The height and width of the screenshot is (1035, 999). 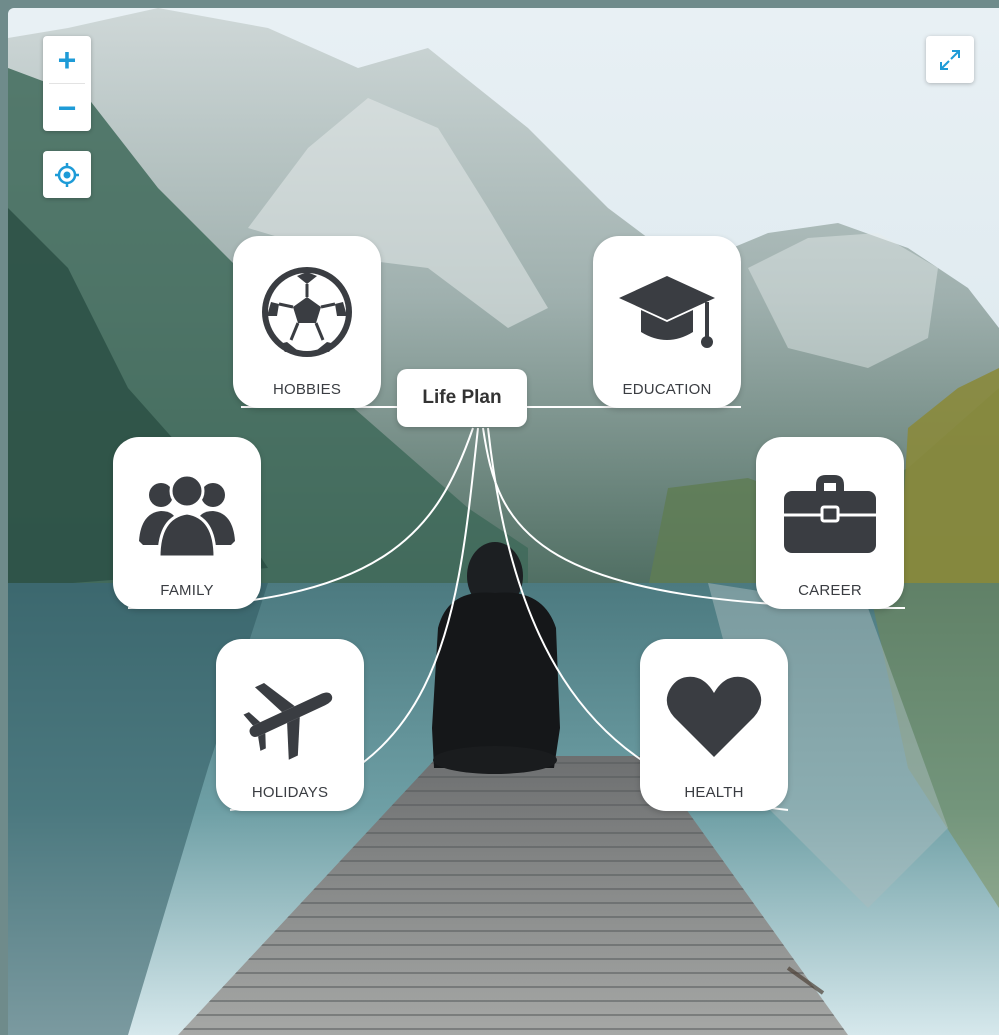 What do you see at coordinates (290, 792) in the screenshot?
I see `node-label: HOLIDAYS` at bounding box center [290, 792].